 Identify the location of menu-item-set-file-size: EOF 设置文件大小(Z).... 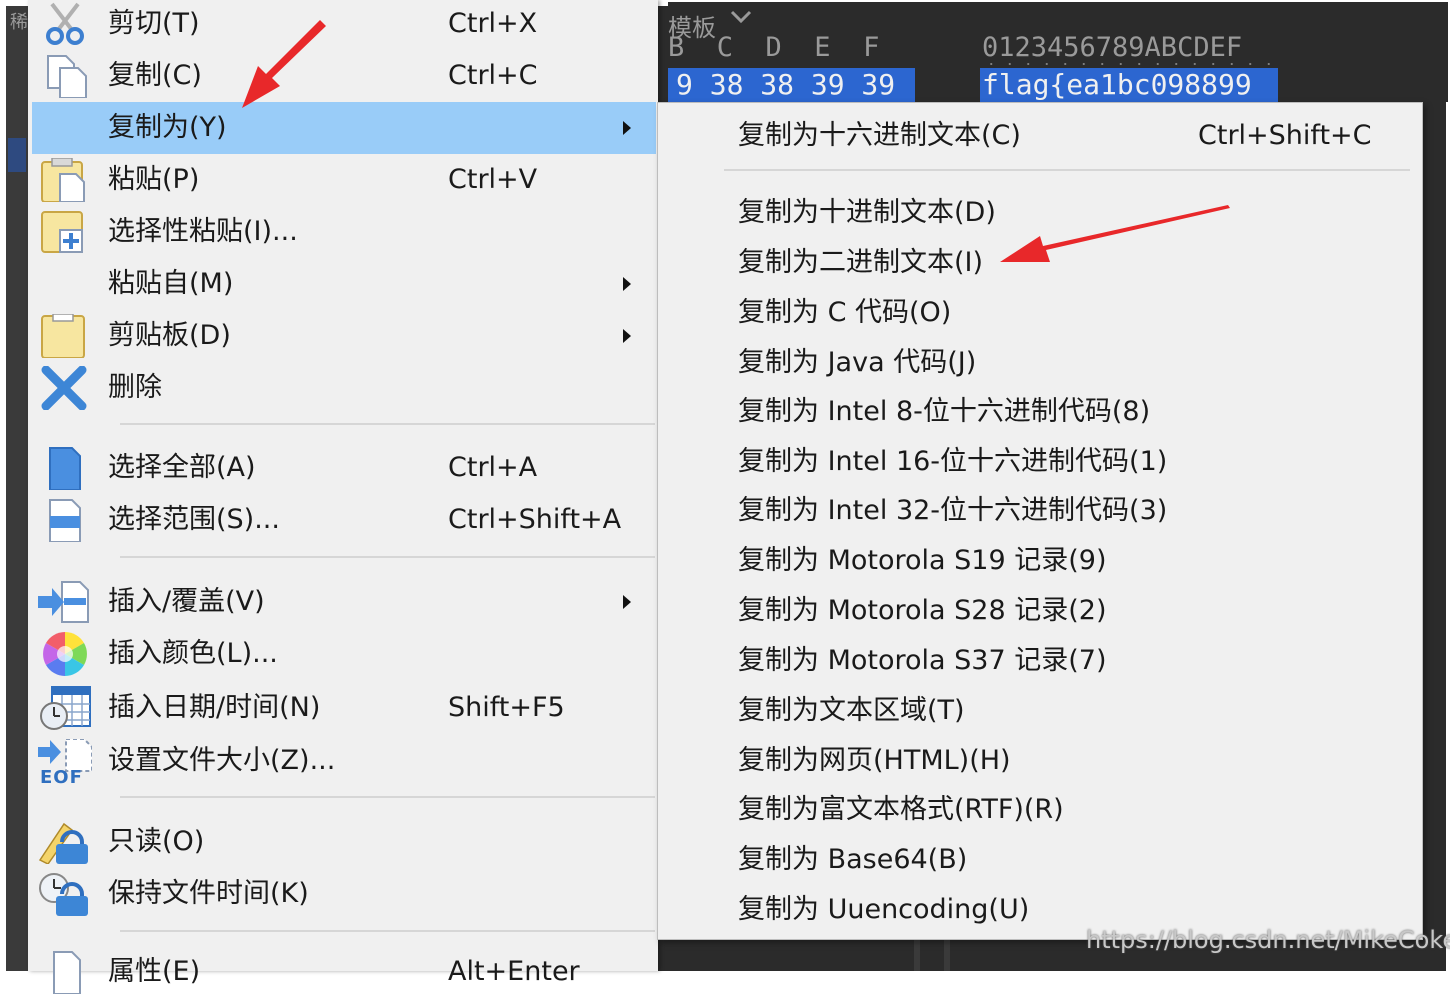
(344, 761).